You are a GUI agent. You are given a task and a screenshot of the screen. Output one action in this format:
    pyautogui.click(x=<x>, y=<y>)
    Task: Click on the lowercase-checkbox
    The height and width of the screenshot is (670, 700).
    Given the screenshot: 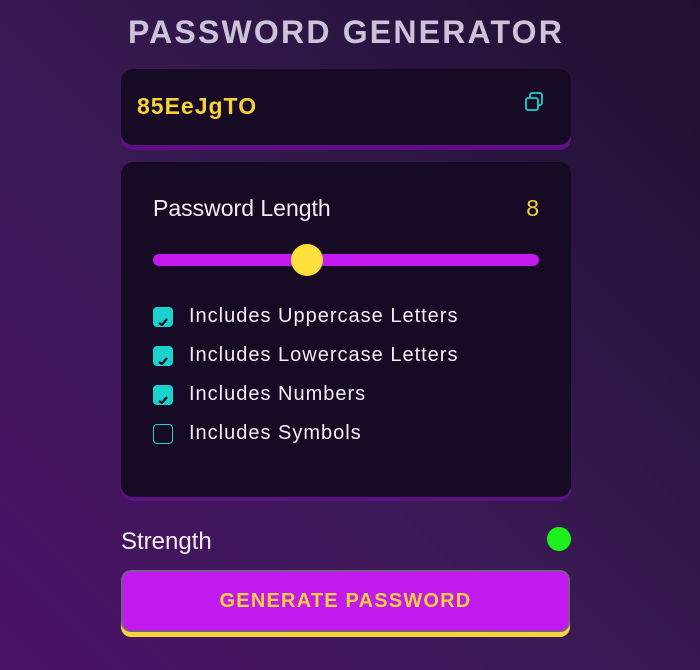 What is the action you would take?
    pyautogui.click(x=163, y=356)
    